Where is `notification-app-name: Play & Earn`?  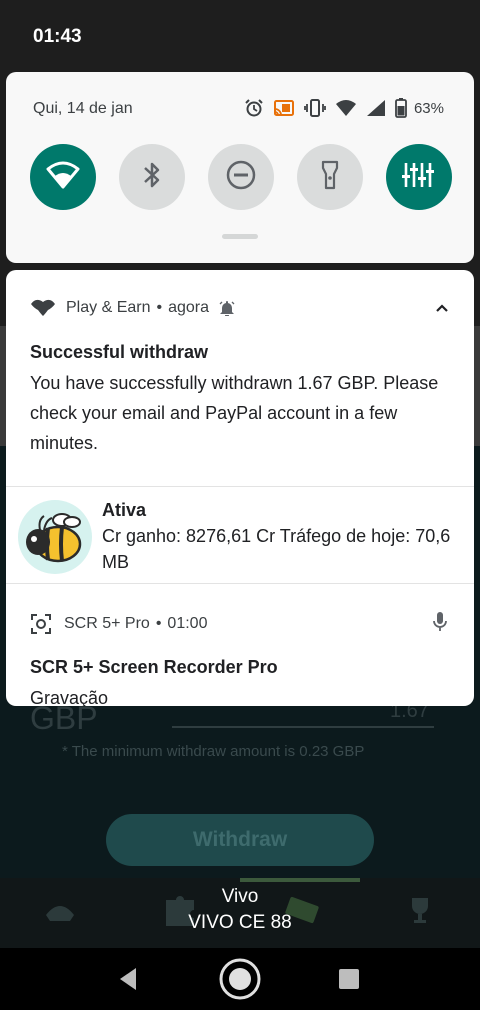
notification-app-name: Play & Earn is located at coordinates (108, 307).